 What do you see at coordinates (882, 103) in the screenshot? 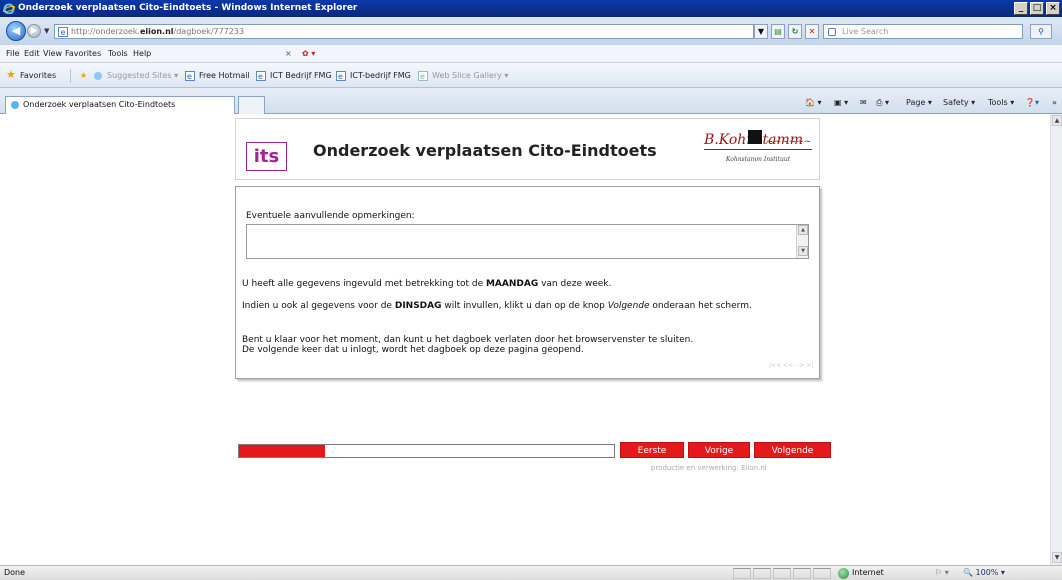
I see `print-icon: ⎙ ▾` at bounding box center [882, 103].